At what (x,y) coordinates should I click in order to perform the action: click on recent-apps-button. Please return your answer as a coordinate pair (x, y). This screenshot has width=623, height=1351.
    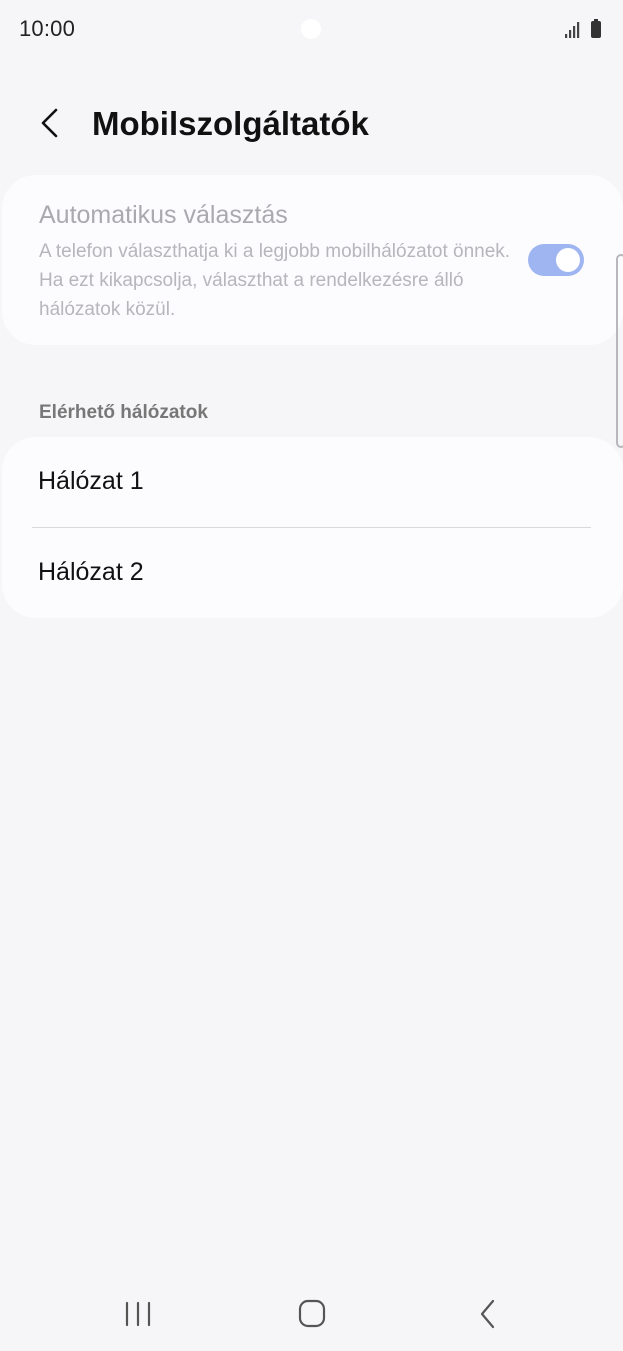
    Looking at the image, I should click on (138, 1314).